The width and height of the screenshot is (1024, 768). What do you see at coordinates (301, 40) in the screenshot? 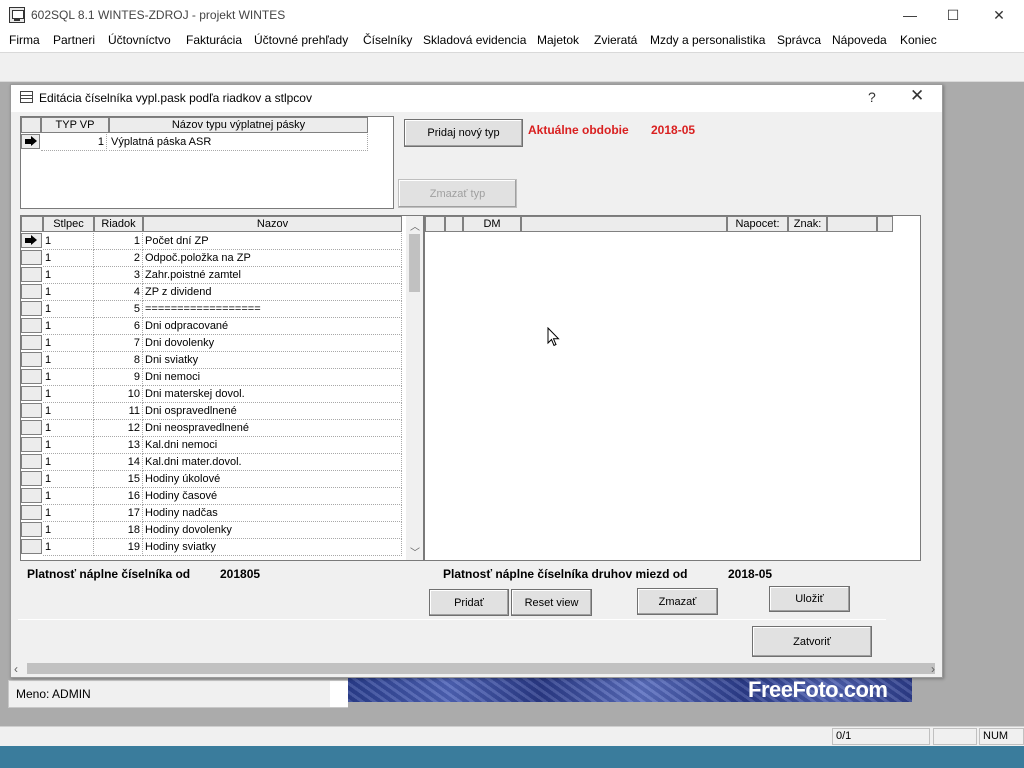
I see `menu-uctovne-prehlady: Účtovné prehľady` at bounding box center [301, 40].